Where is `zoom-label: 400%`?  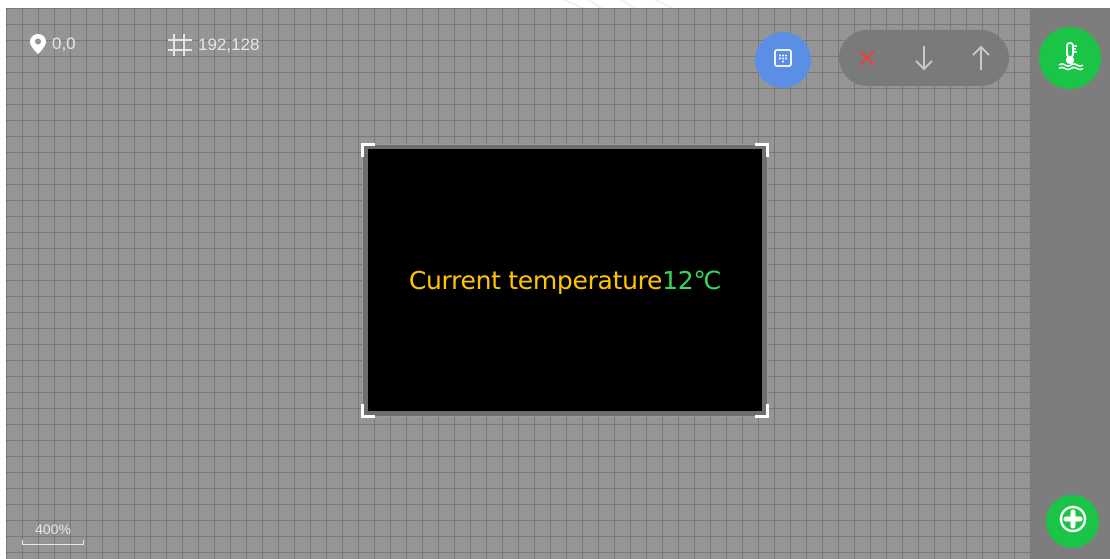
zoom-label: 400% is located at coordinates (53, 529).